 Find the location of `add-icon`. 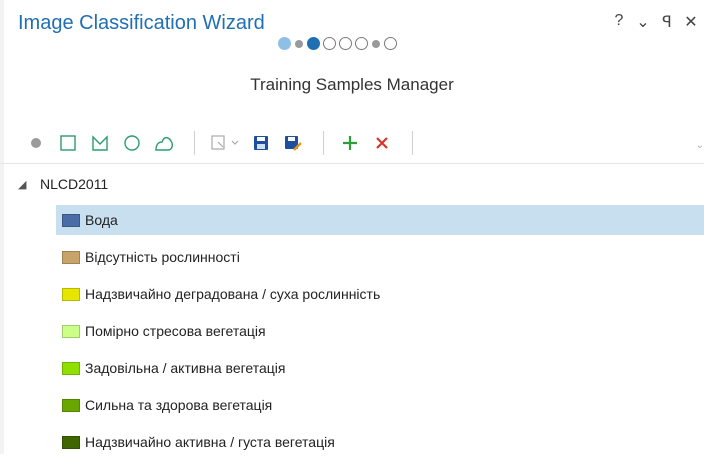

add-icon is located at coordinates (350, 143).